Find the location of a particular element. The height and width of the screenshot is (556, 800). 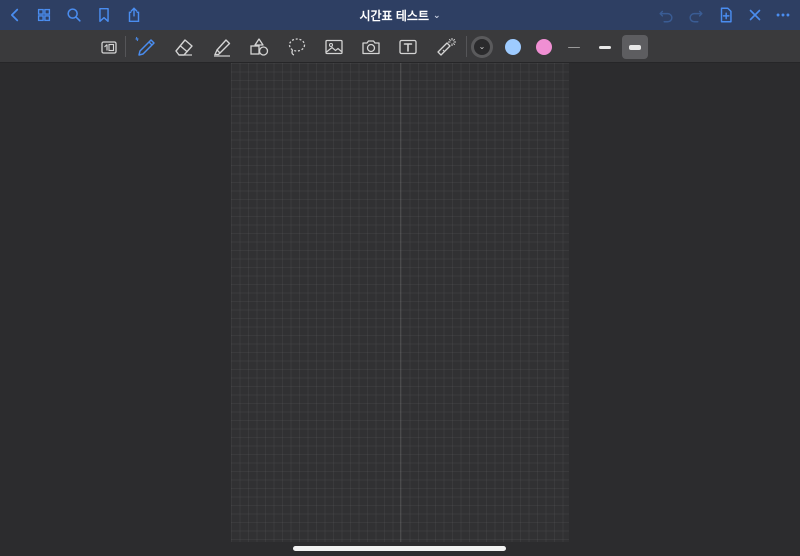

home-indicator is located at coordinates (399, 548).